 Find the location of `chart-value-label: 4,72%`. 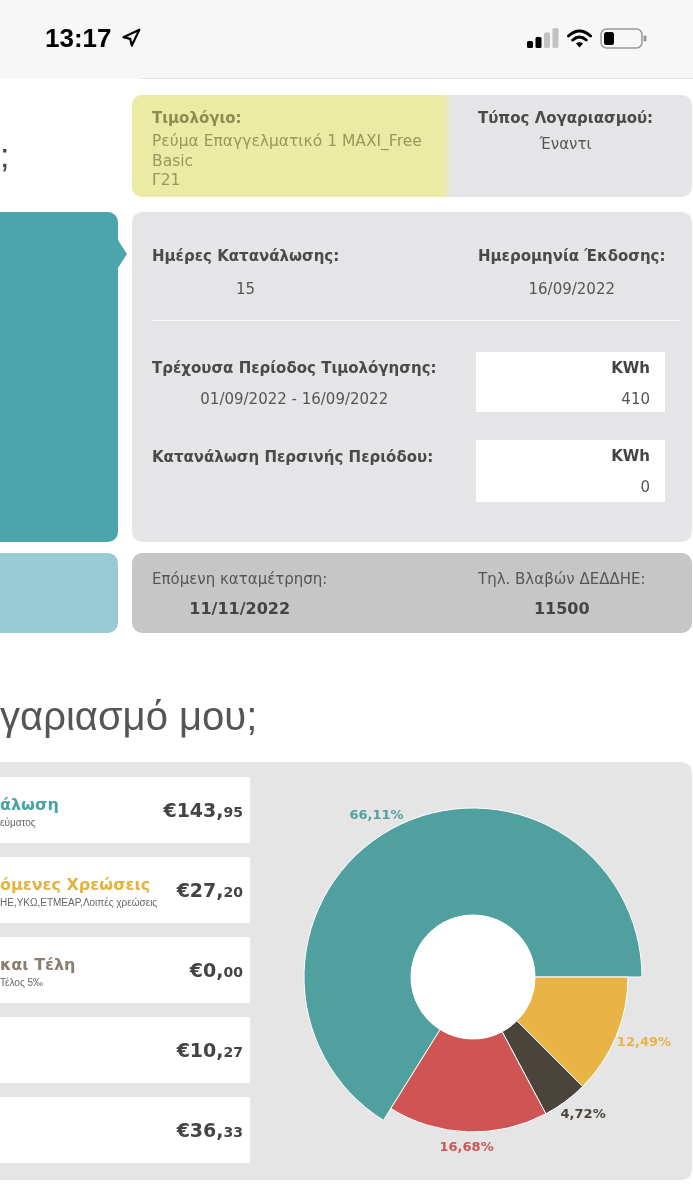

chart-value-label: 4,72% is located at coordinates (583, 1113).